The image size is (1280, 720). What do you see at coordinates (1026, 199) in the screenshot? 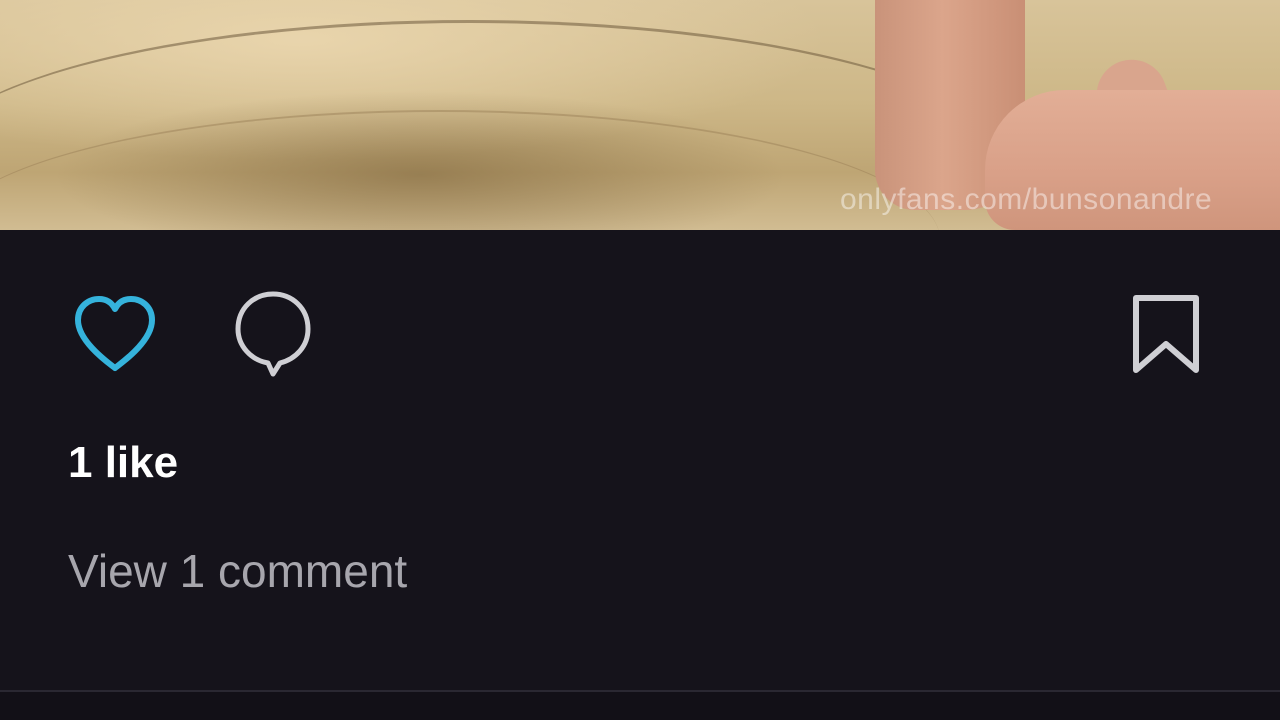
I see `media-watermark: onlyfans.com/bunsonandre` at bounding box center [1026, 199].